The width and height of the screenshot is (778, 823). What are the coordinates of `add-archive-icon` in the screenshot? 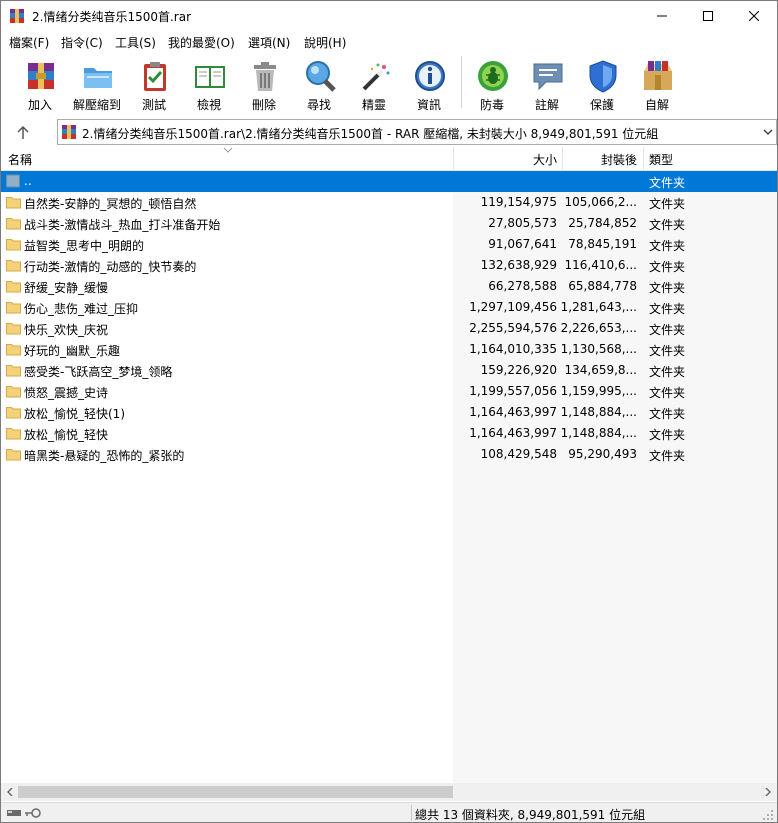 It's located at (41, 76).